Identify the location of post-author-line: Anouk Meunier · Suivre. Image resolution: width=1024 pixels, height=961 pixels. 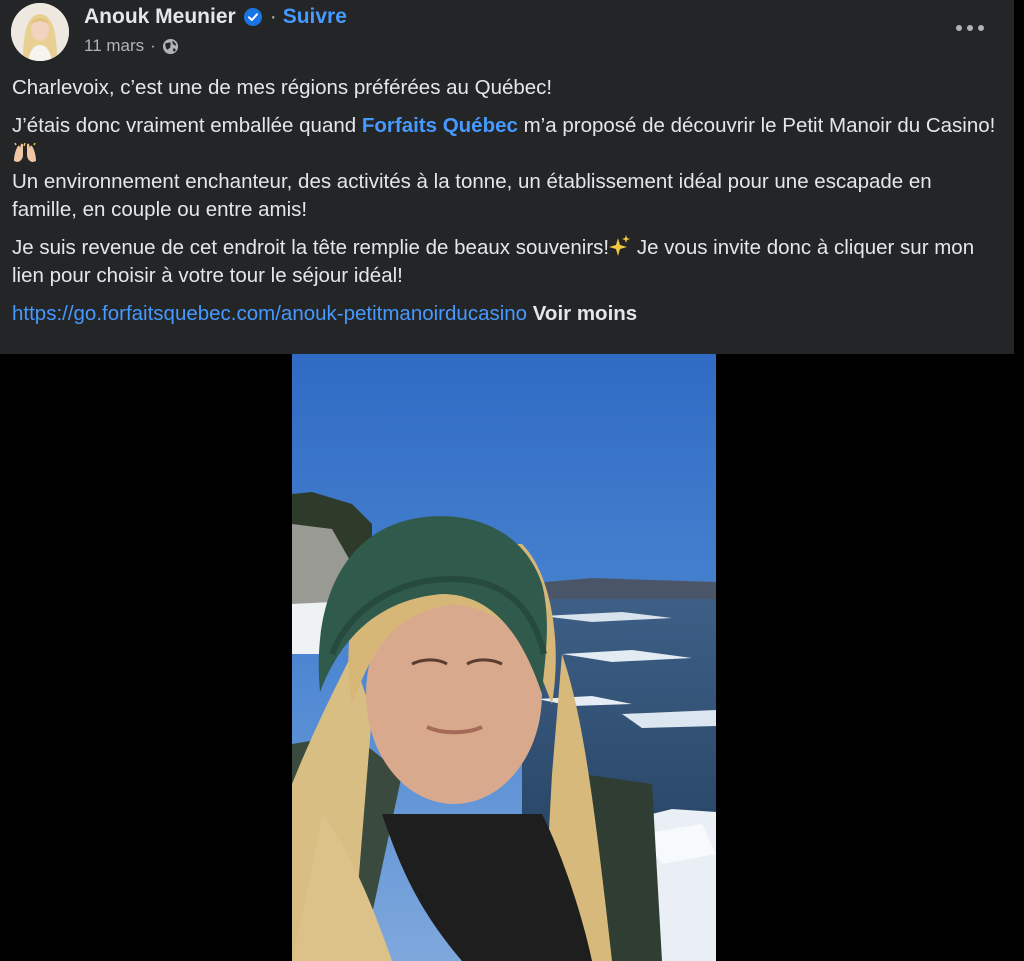
(215, 17).